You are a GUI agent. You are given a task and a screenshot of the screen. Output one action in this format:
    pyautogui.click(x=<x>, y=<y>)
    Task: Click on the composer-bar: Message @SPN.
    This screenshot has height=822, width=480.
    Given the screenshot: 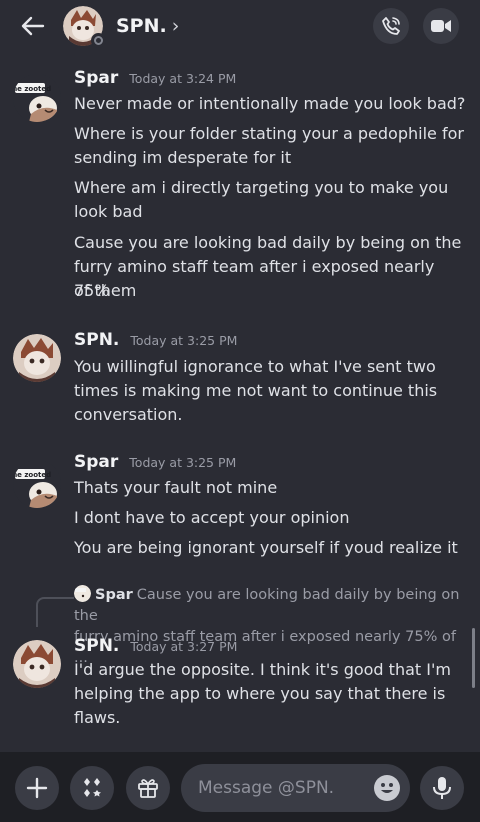 What is the action you would take?
    pyautogui.click(x=240, y=787)
    